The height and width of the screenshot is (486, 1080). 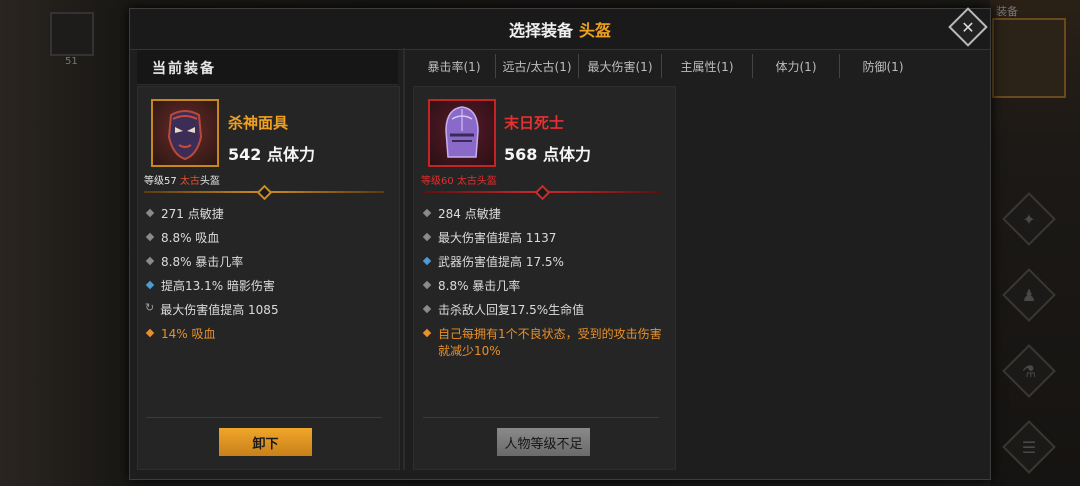 What do you see at coordinates (543, 442) in the screenshot?
I see `level-insufficient-button: 人物等级不足` at bounding box center [543, 442].